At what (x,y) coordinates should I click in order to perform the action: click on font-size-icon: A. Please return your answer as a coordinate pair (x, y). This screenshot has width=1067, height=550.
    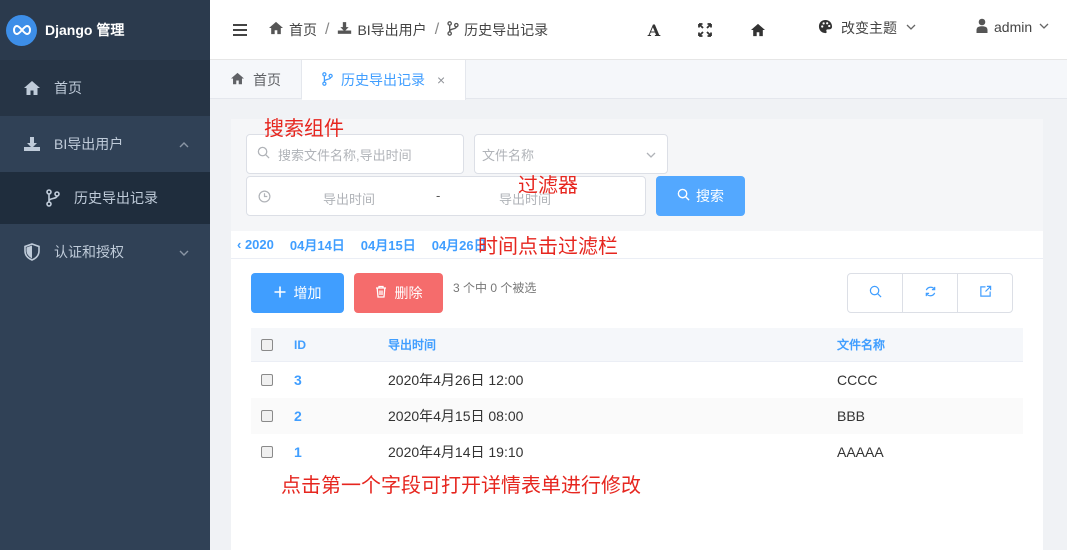
    Looking at the image, I should click on (654, 30).